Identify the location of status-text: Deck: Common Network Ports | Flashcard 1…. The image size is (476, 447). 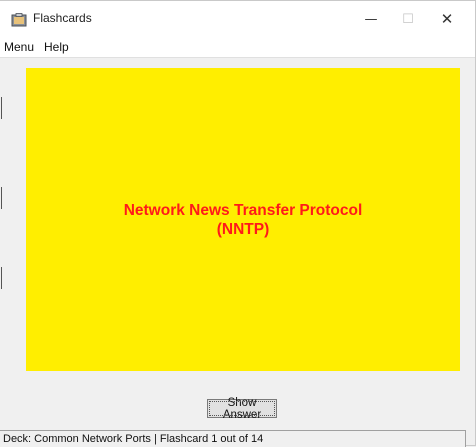
(133, 439).